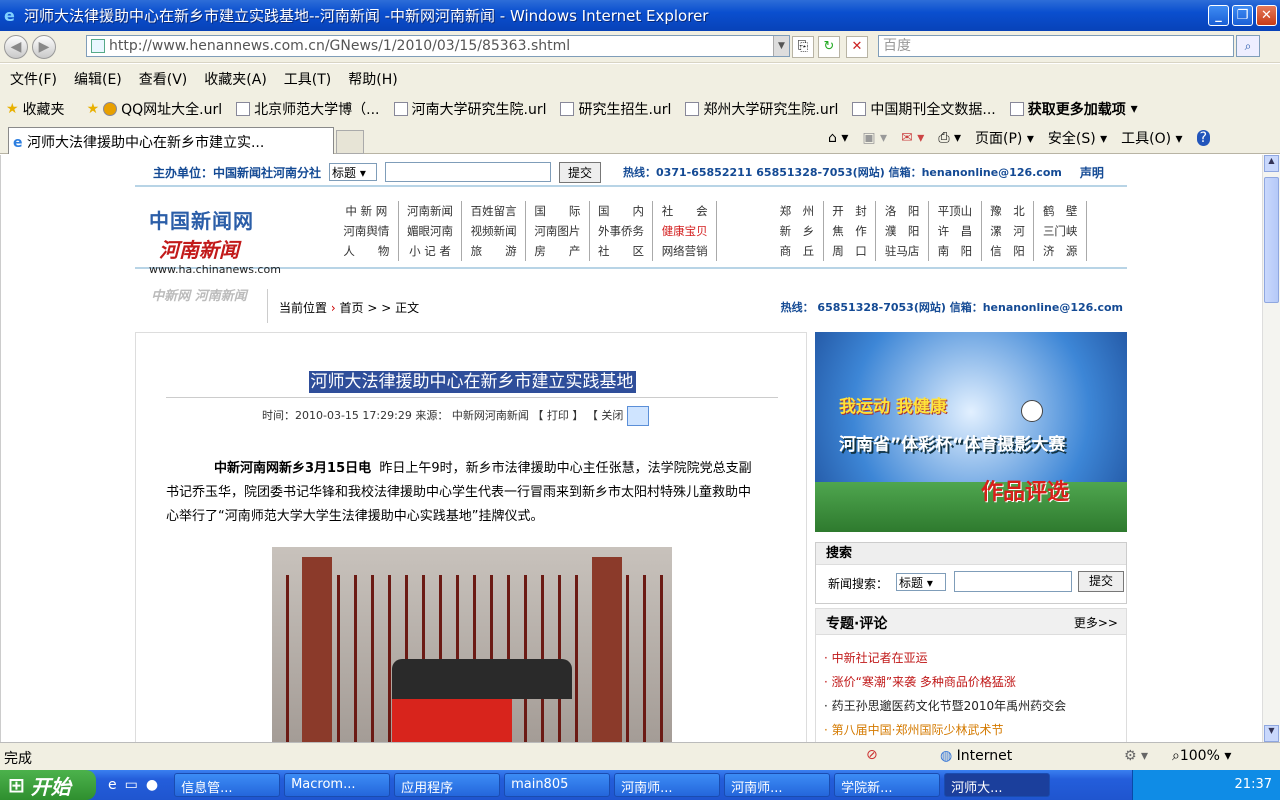 Image resolution: width=1280 pixels, height=800 pixels. What do you see at coordinates (1061, 231) in the screenshot?
I see `nav-link: 三门峡` at bounding box center [1061, 231].